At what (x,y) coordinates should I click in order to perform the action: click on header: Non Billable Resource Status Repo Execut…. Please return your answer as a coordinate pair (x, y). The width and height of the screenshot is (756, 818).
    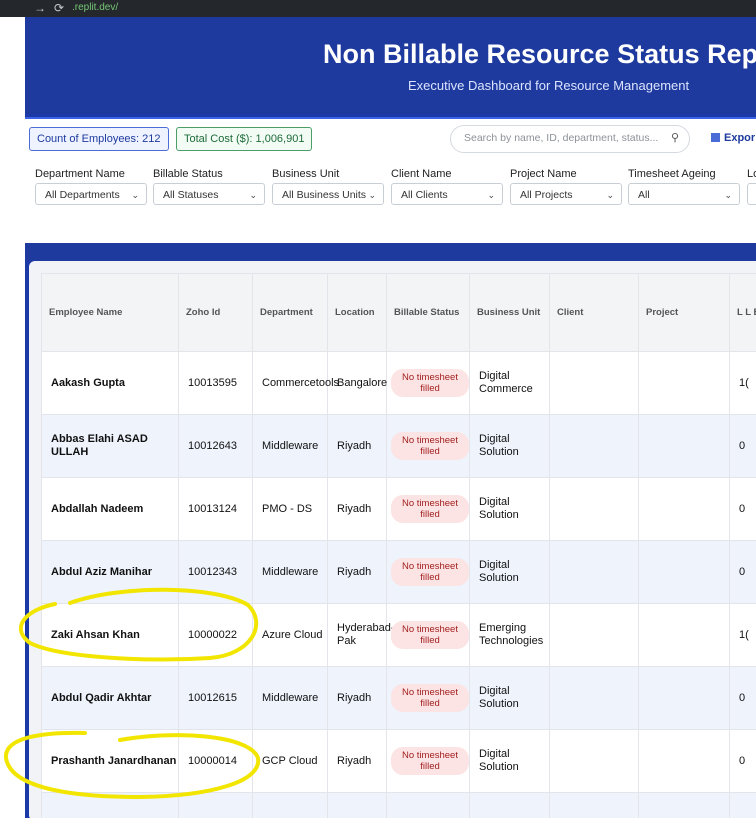
    Looking at the image, I should click on (390, 65).